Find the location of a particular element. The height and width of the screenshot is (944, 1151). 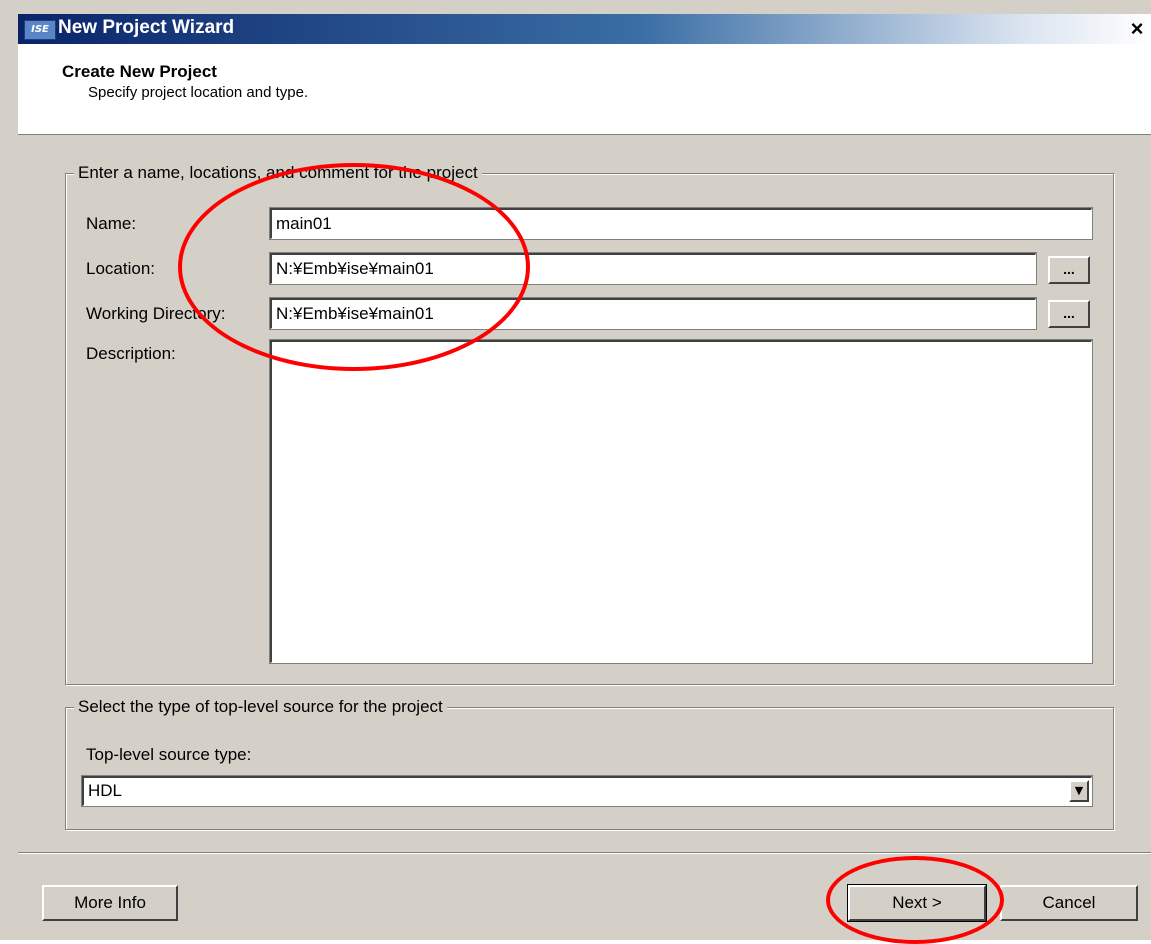

working-directory-input: N:¥Emb¥ise¥main01 is located at coordinates (653, 313).